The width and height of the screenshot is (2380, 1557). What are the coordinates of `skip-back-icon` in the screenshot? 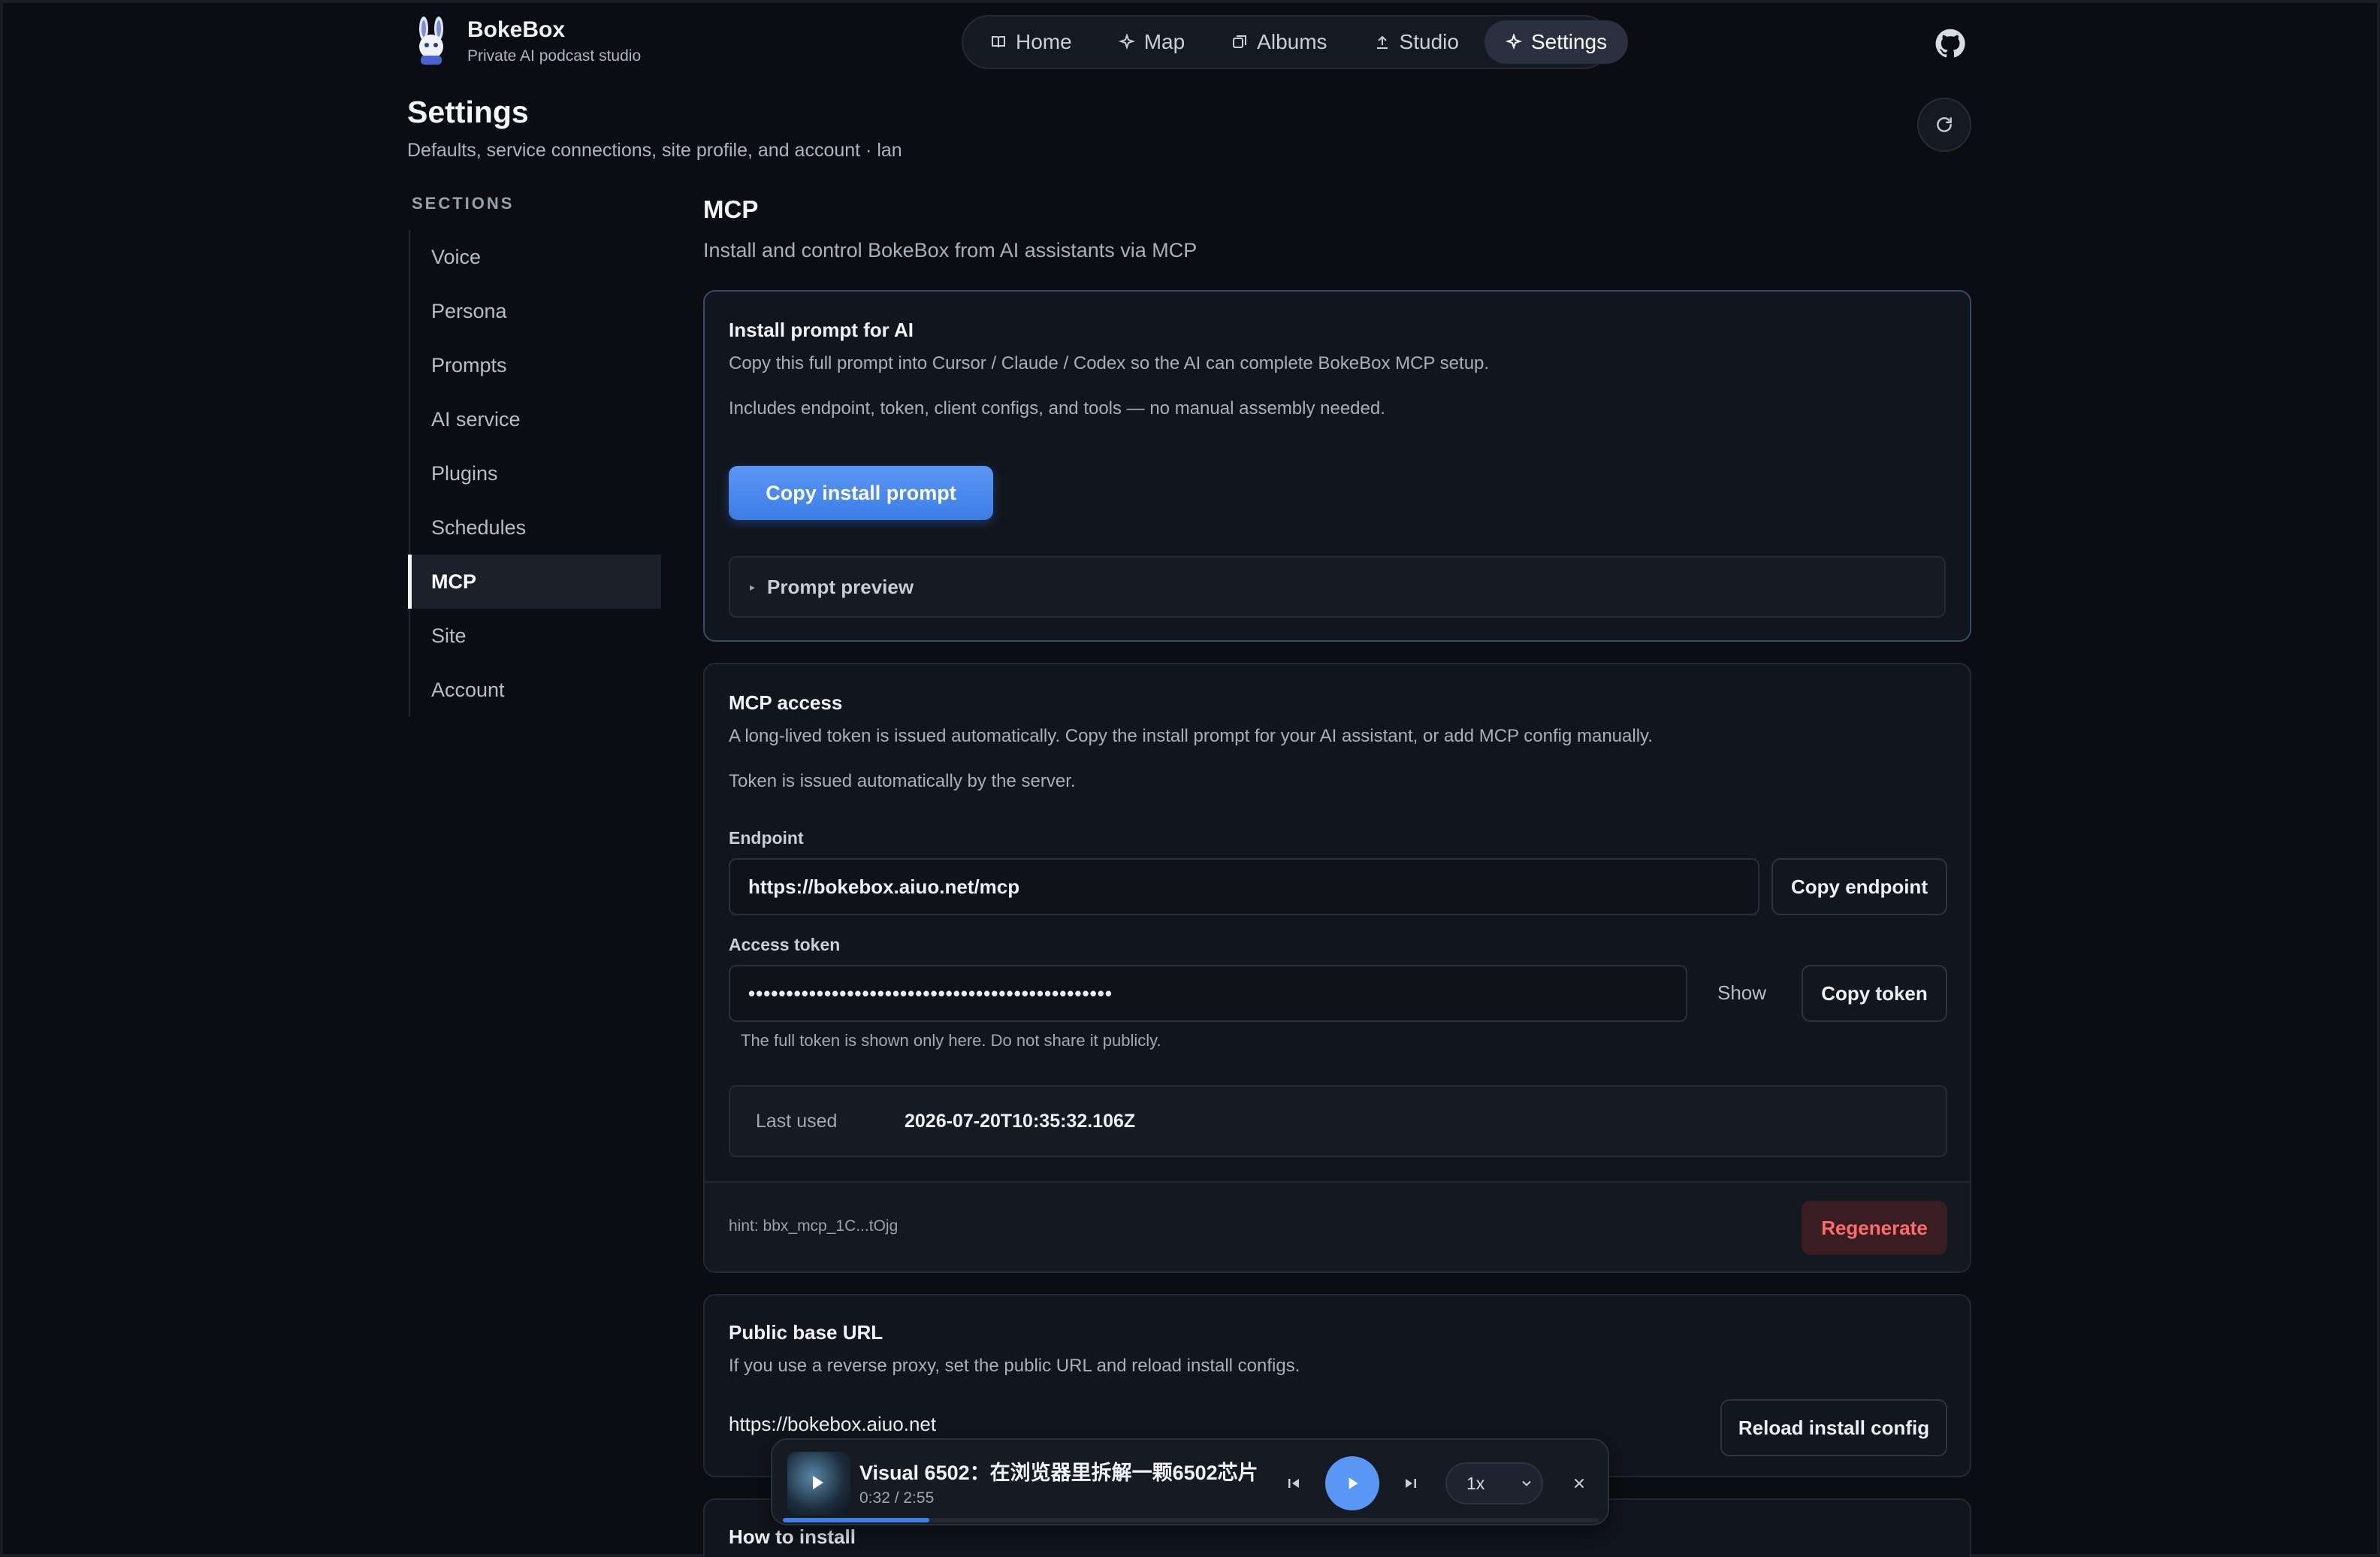 It's located at (1293, 1484).